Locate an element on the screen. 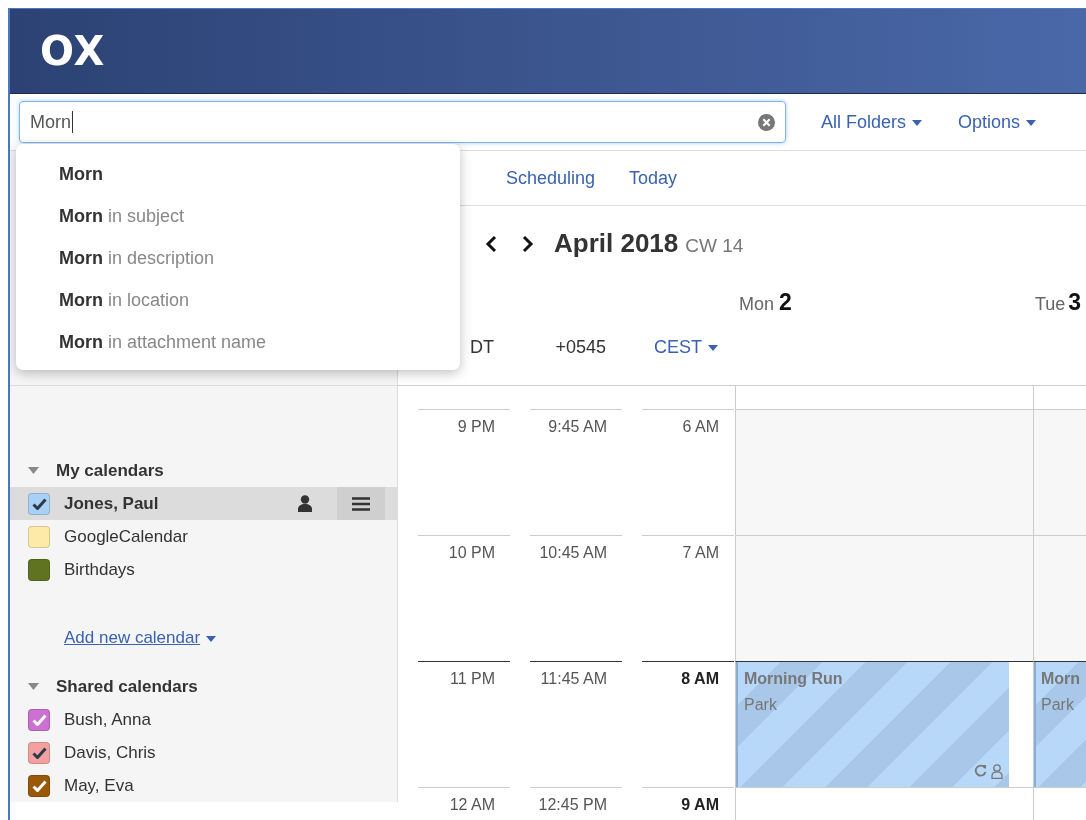 This screenshot has height=820, width=1086. time-label: 12:45 PM is located at coordinates (576, 803).